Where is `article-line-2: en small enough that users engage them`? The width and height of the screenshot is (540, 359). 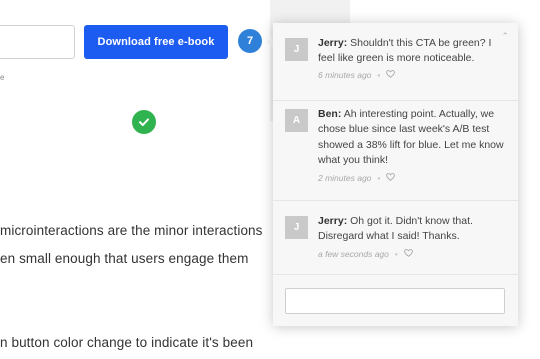 article-line-2: en small enough that users engage them is located at coordinates (124, 258).